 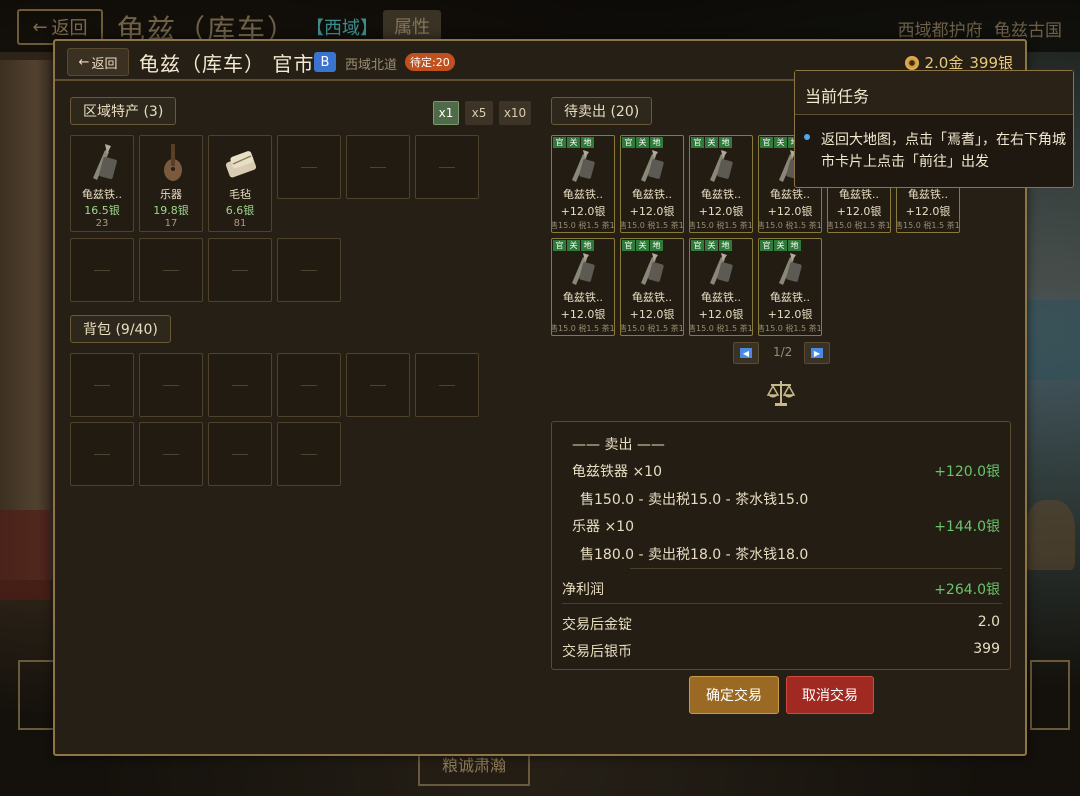 I want to click on summary-line-label: 乐器 ×10, so click(x=603, y=527).